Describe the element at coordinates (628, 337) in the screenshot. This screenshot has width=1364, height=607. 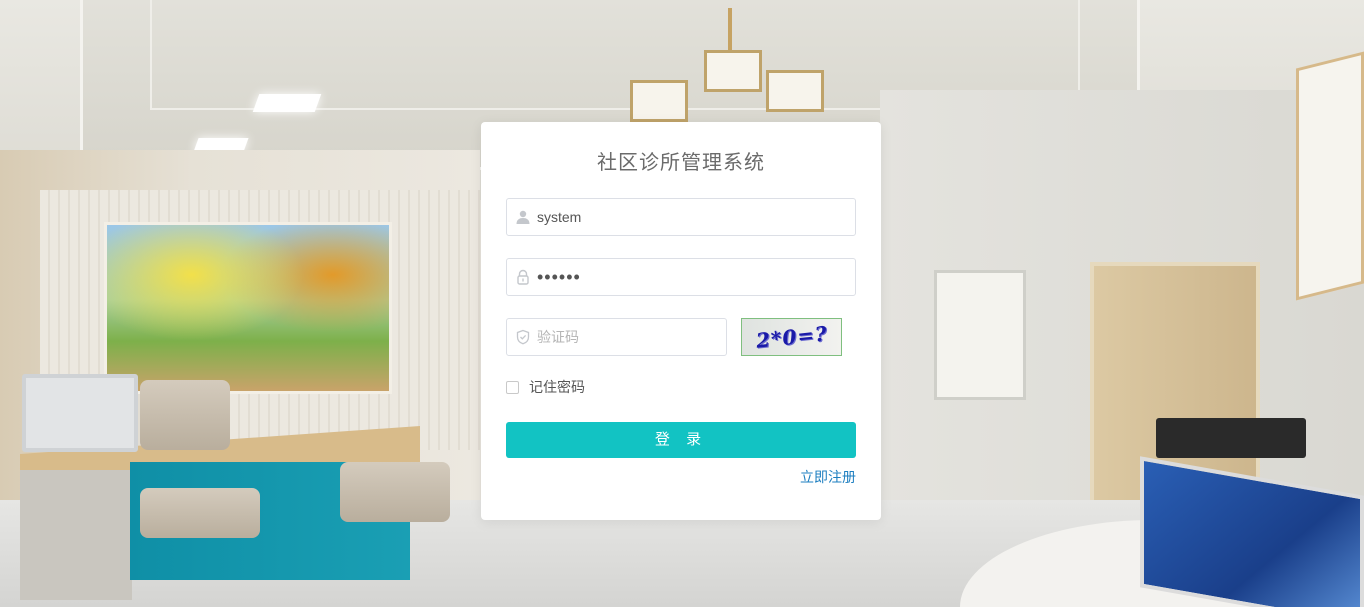
I see `captcha-input` at that location.